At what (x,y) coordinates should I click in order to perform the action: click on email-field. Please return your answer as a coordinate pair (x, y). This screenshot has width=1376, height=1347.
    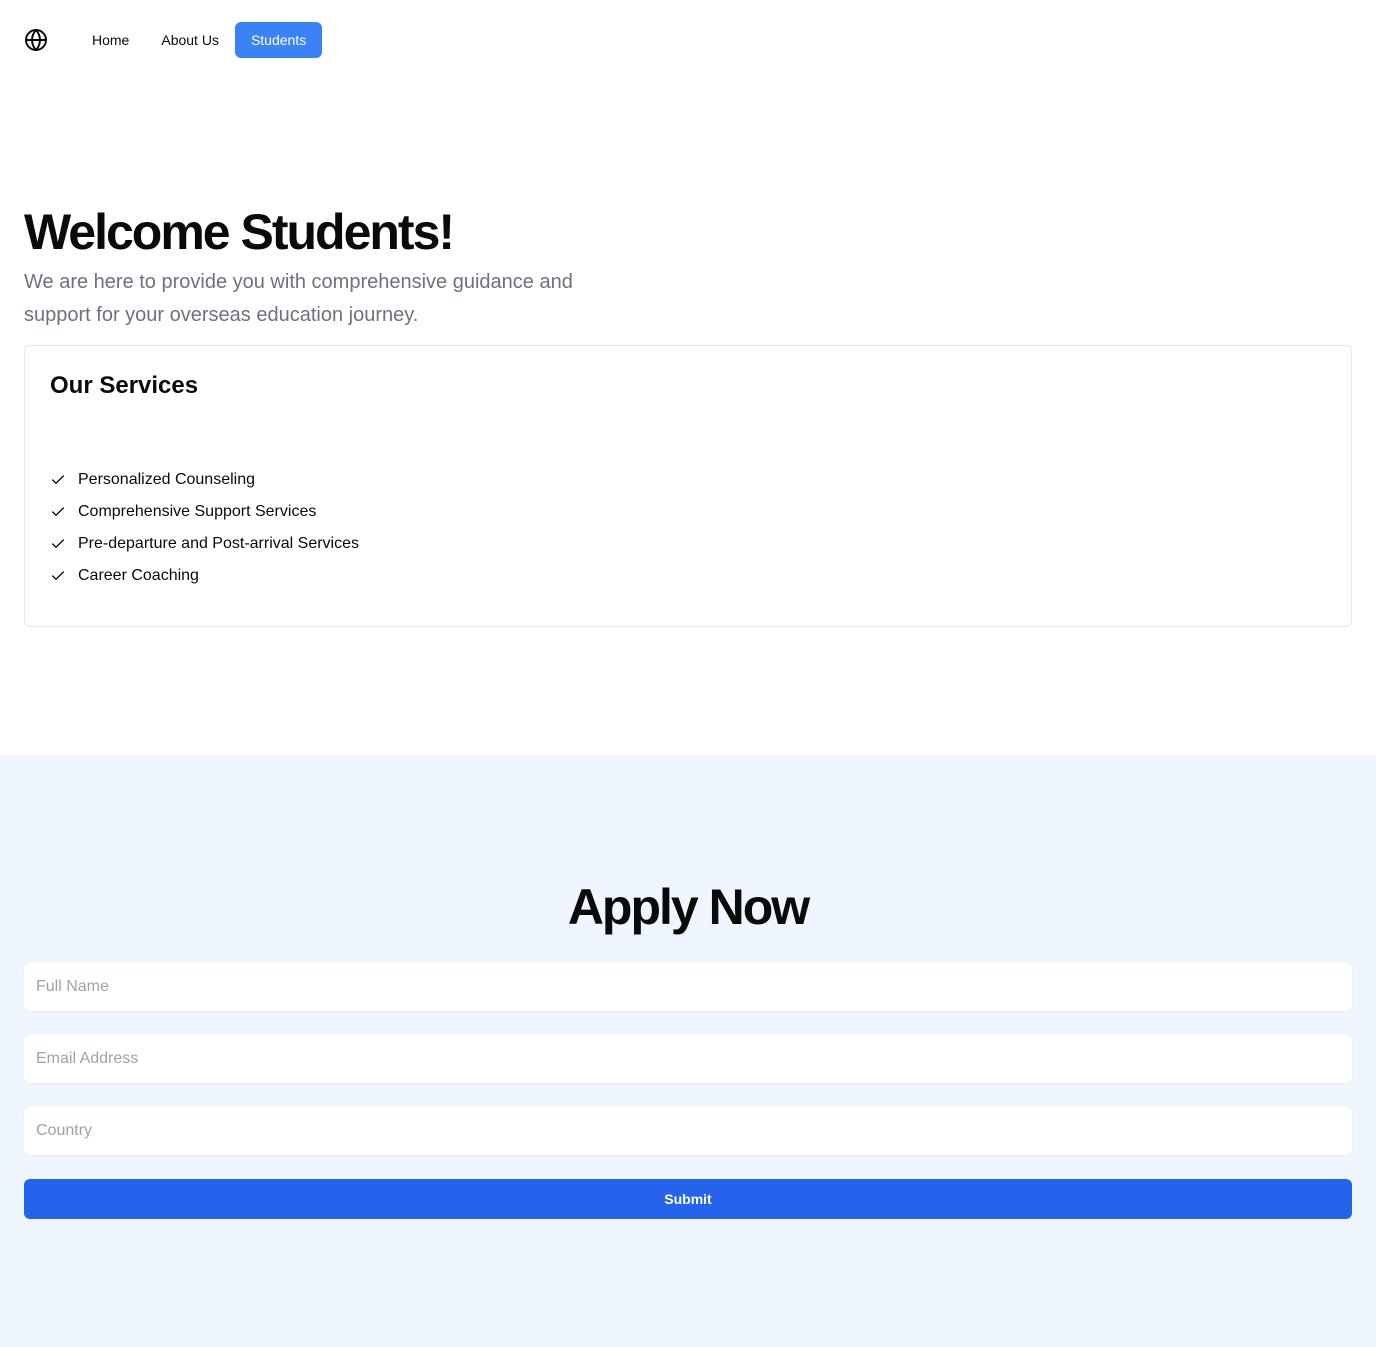
    Looking at the image, I should click on (688, 1059).